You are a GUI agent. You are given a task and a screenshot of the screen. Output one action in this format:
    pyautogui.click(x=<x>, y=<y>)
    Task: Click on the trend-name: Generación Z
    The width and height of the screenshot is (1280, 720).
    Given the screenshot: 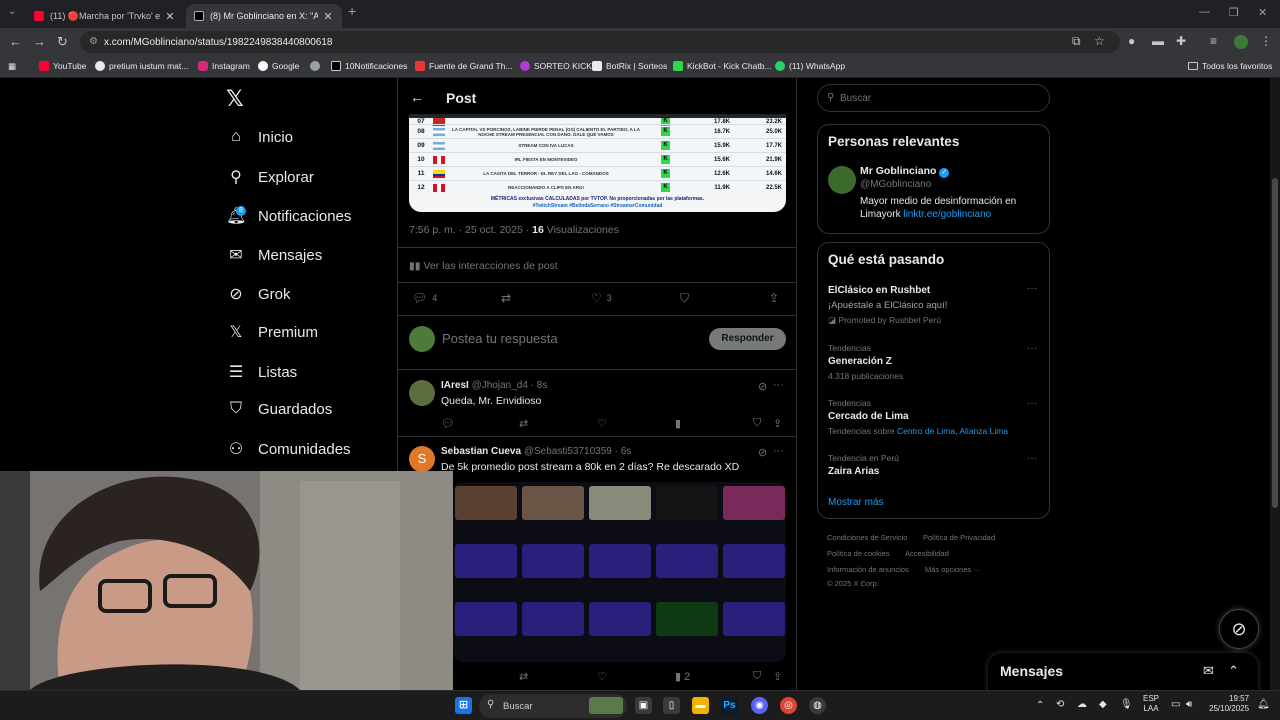 What is the action you would take?
    pyautogui.click(x=860, y=361)
    